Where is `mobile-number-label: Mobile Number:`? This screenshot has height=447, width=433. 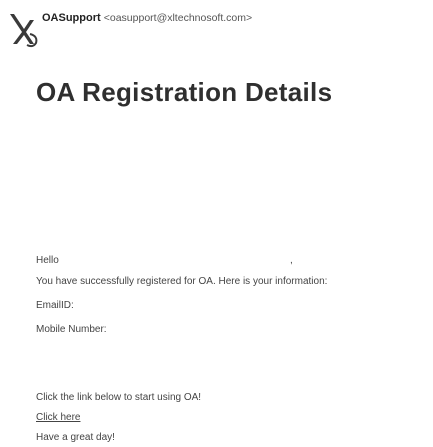 mobile-number-label: Mobile Number: is located at coordinates (71, 329).